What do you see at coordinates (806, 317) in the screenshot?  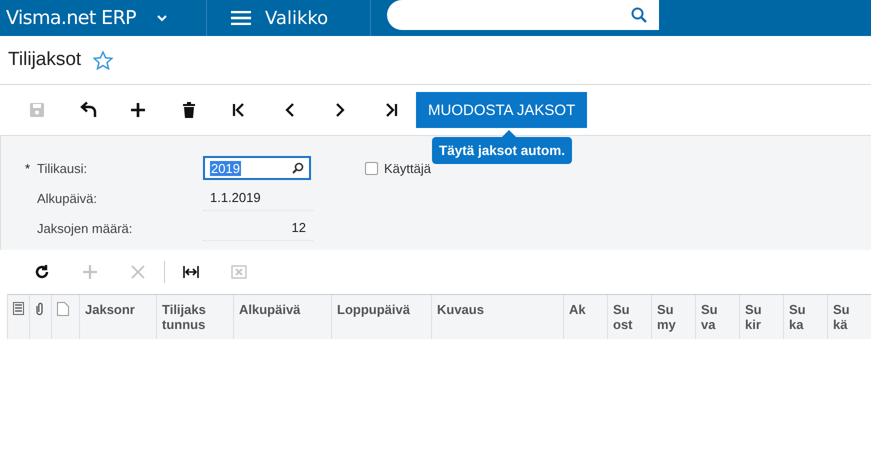 I see `column-header: Su ka` at bounding box center [806, 317].